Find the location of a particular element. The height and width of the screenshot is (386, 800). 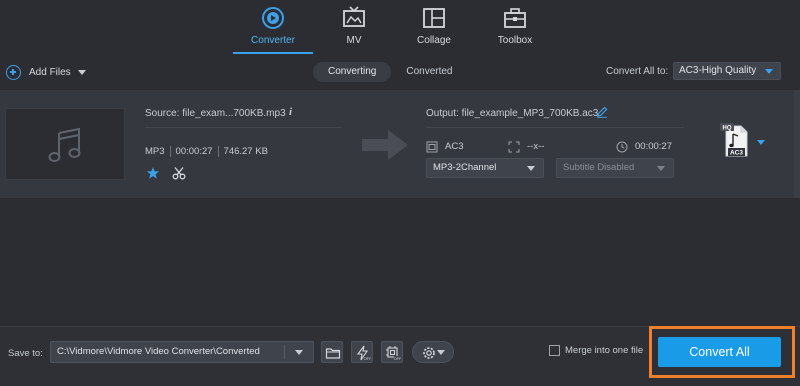

tab-converter: Converter is located at coordinates (273, 28).